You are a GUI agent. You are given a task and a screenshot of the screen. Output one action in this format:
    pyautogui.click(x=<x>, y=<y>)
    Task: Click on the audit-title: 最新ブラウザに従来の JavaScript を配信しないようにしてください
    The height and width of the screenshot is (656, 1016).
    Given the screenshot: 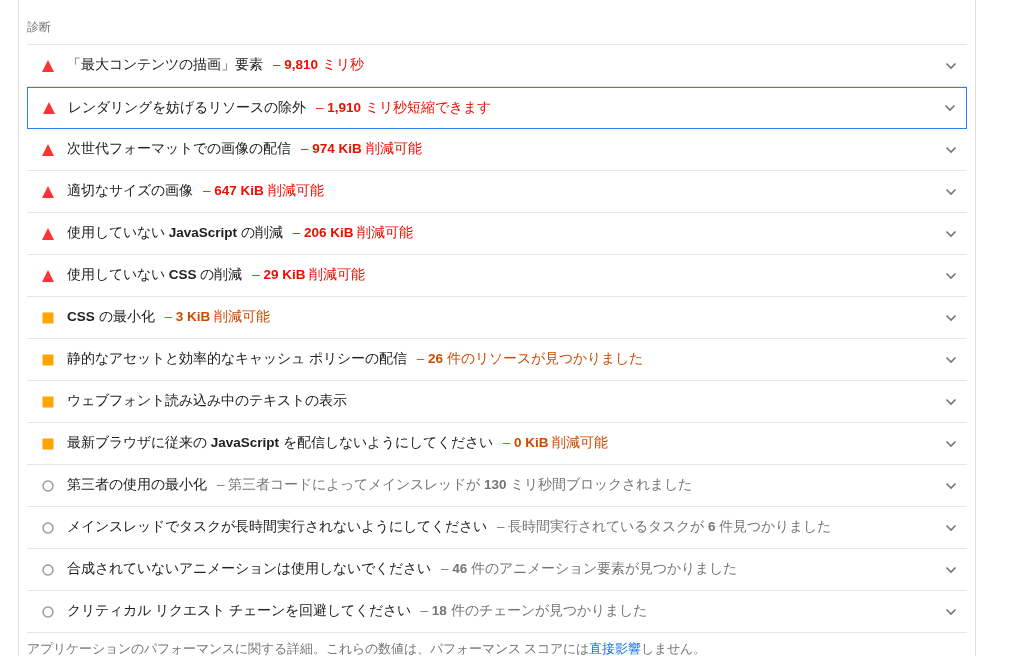 What is the action you would take?
    pyautogui.click(x=280, y=443)
    